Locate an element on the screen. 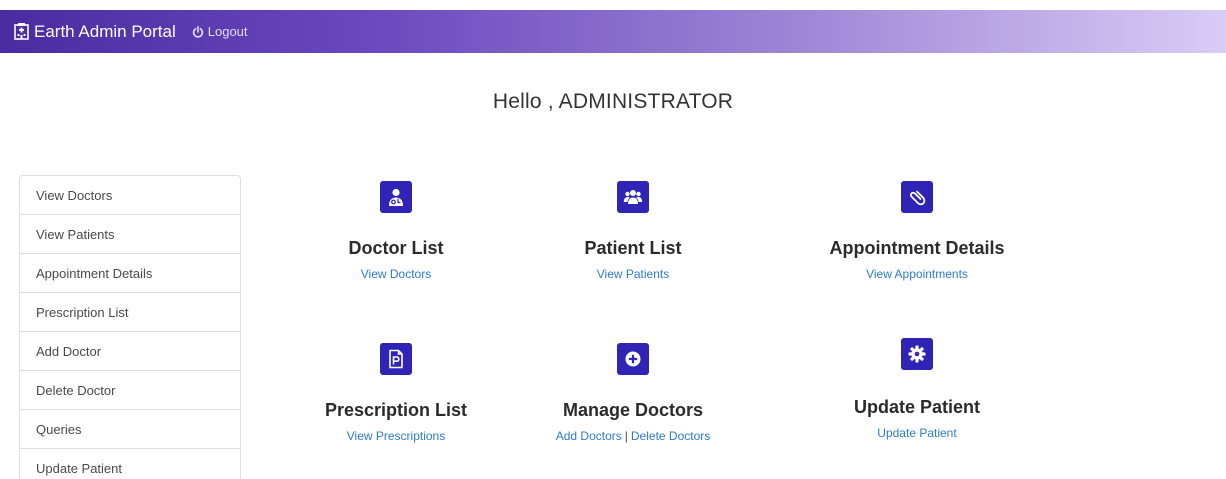 The image size is (1226, 479). update-patient-title: Update Patient is located at coordinates (917, 407).